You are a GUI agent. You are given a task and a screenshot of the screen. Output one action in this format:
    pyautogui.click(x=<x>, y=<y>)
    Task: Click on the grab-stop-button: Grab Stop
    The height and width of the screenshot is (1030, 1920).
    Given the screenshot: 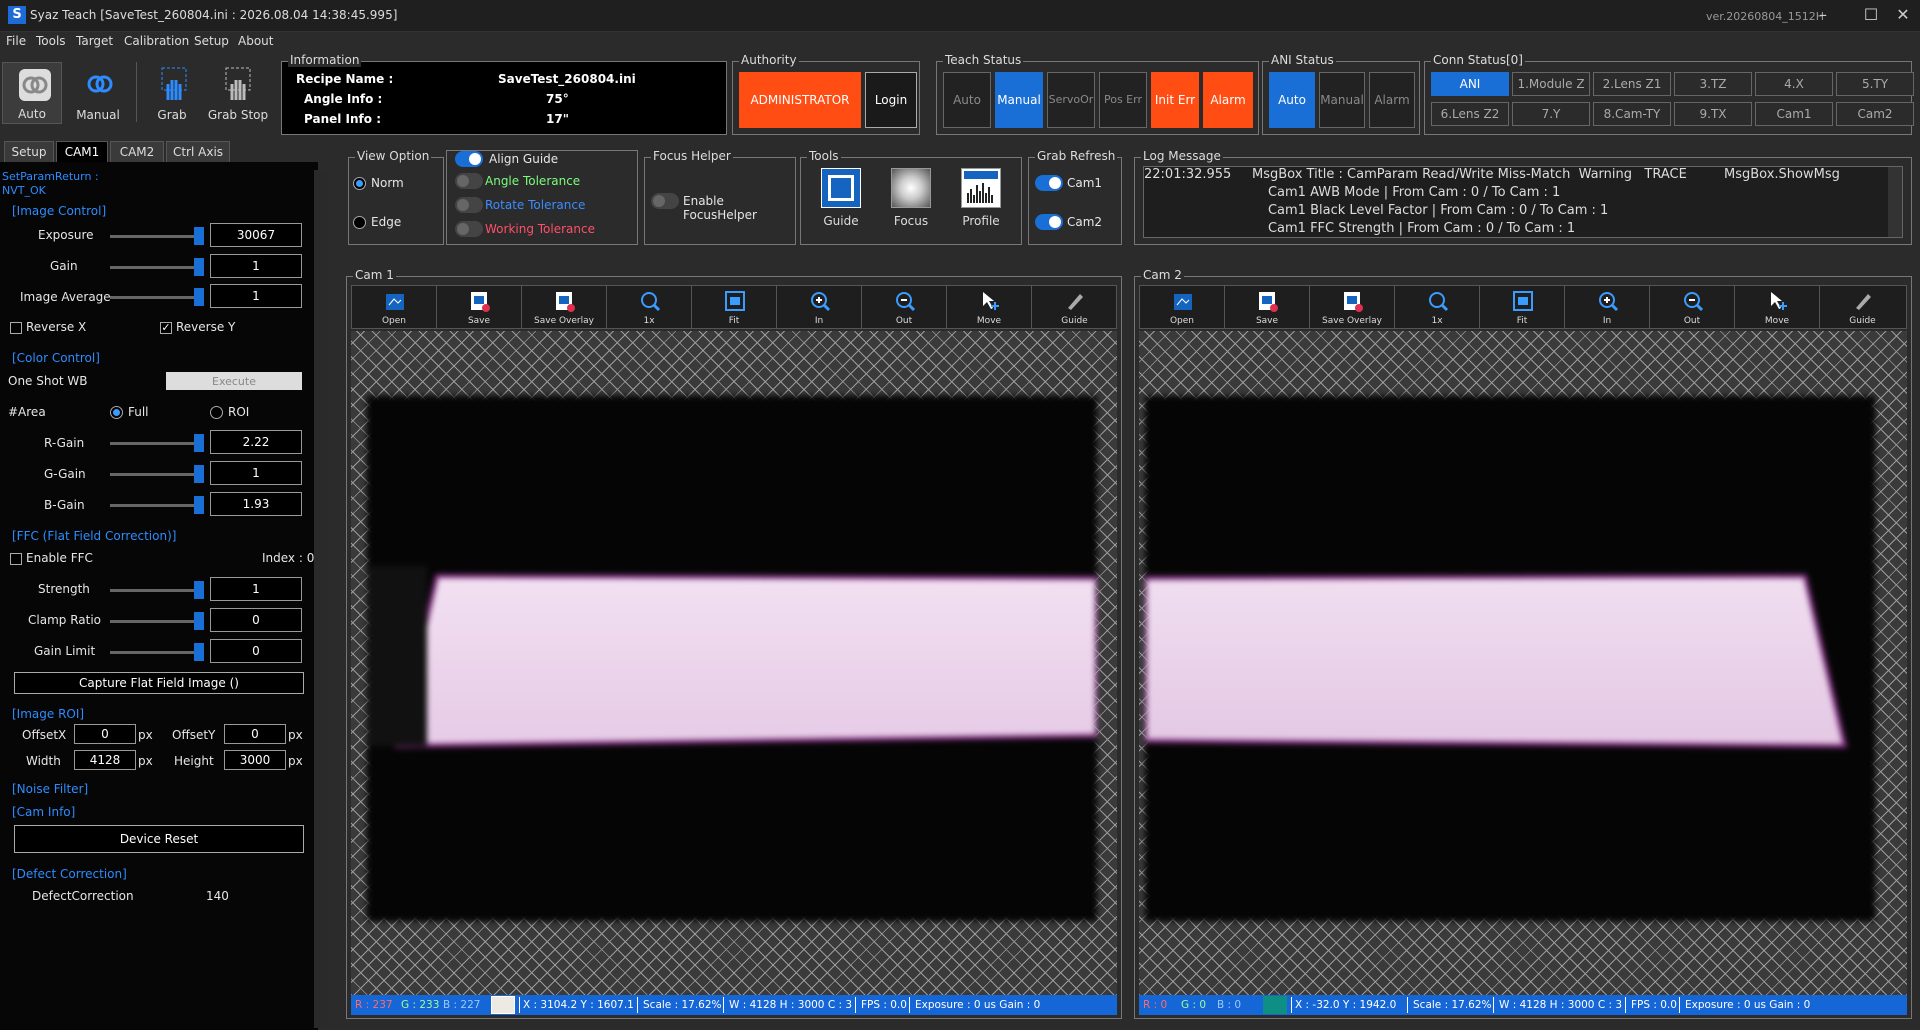 What is the action you would take?
    pyautogui.click(x=238, y=93)
    